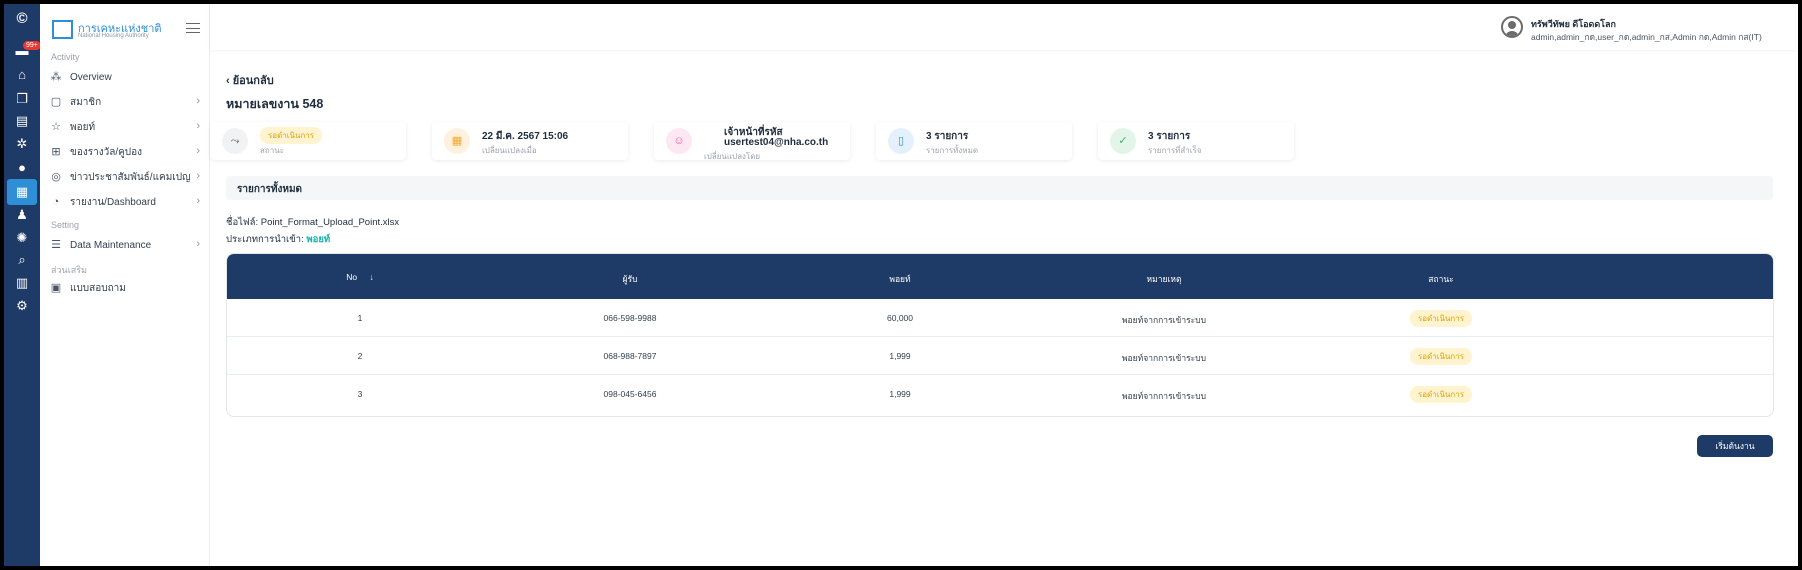  Describe the element at coordinates (56, 245) in the screenshot. I see `sliders-icon: ☰` at that location.